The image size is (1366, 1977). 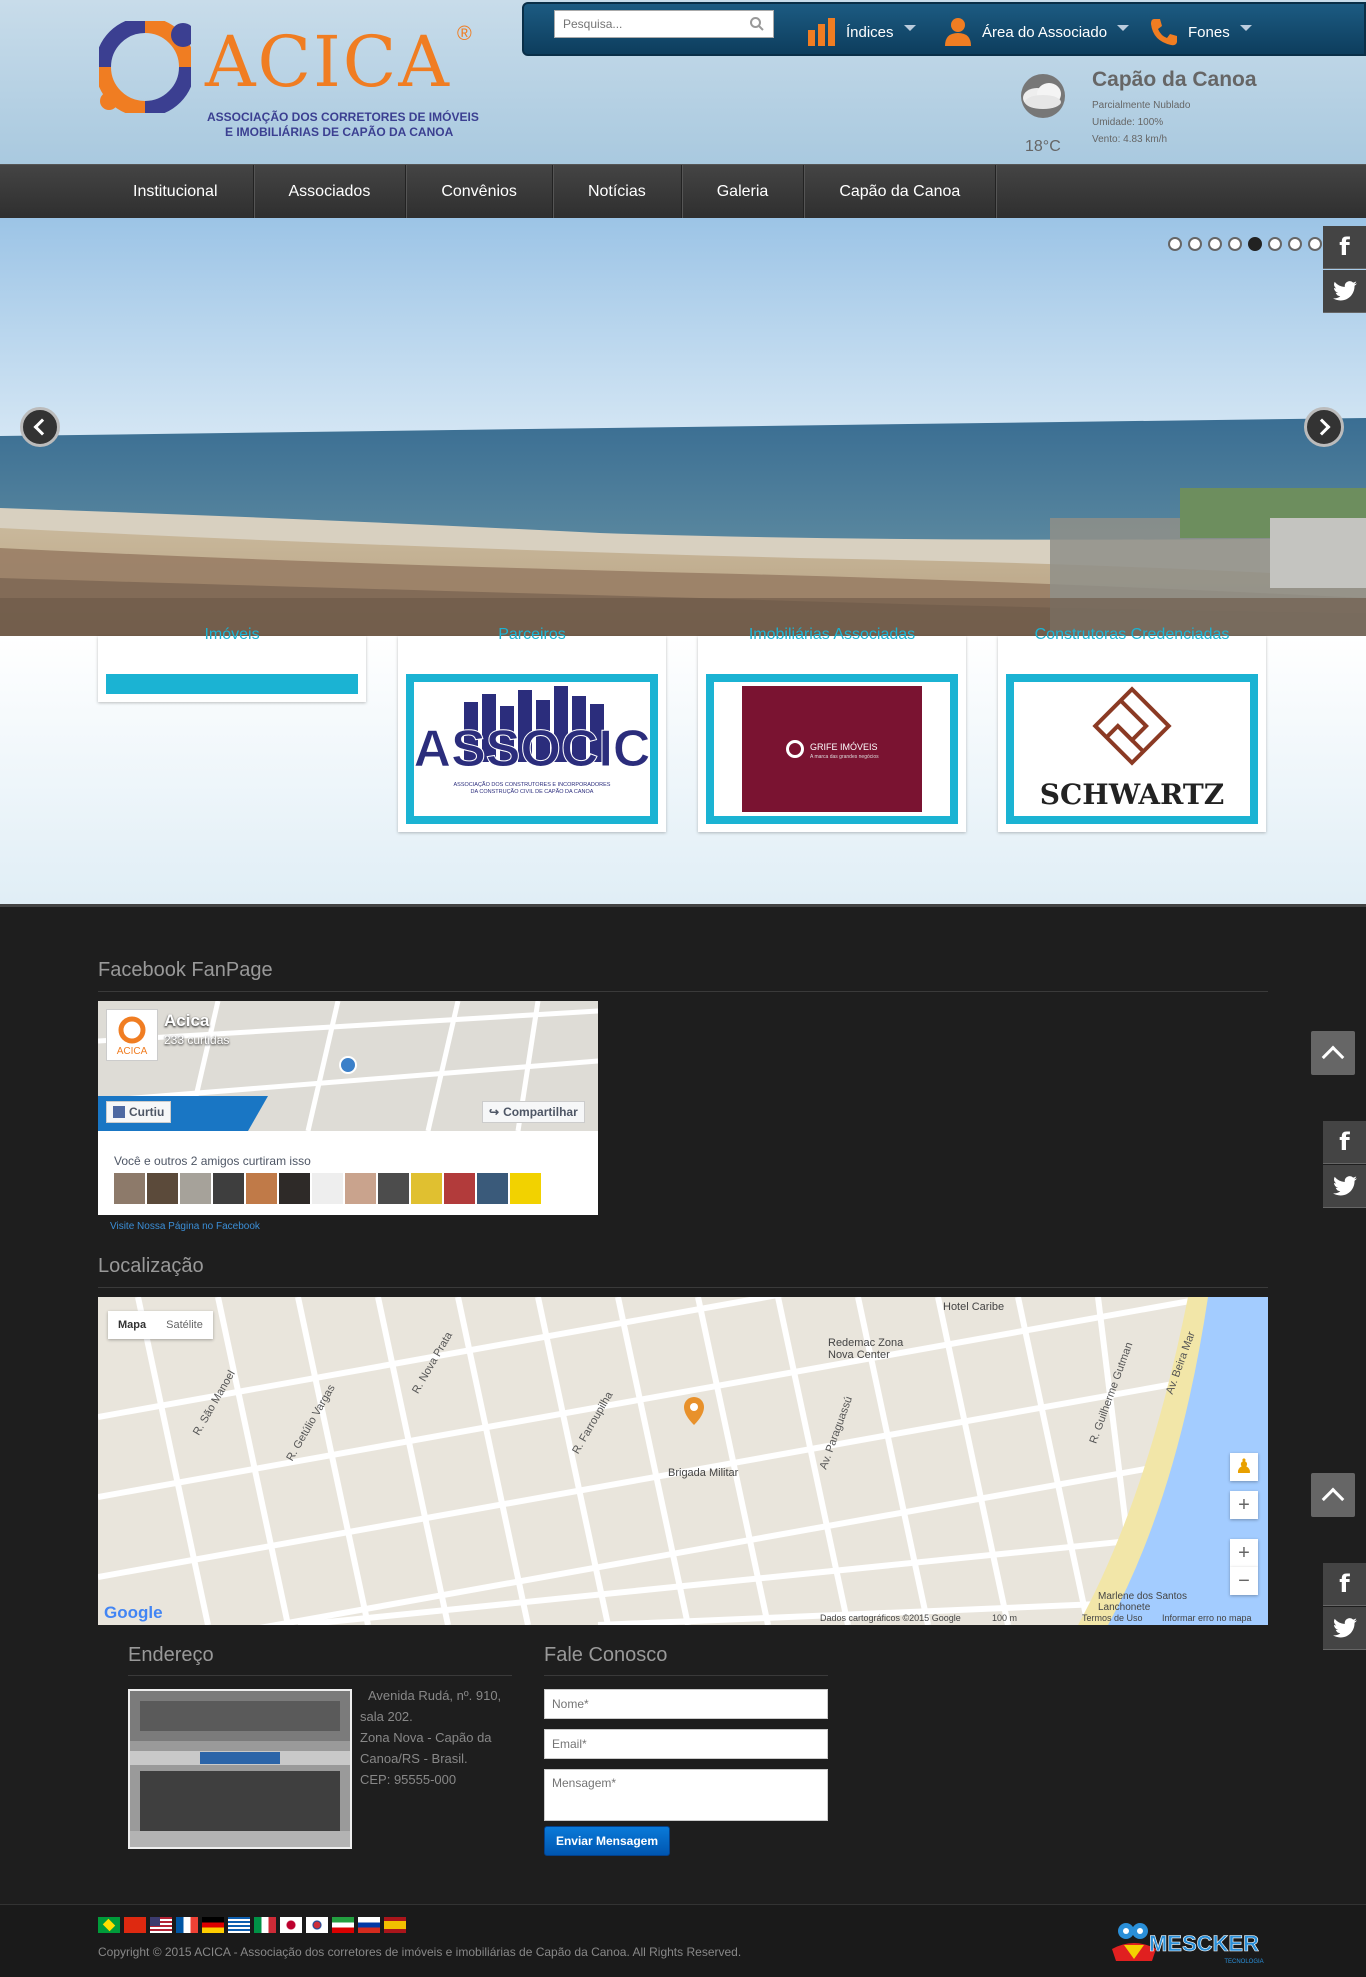 What do you see at coordinates (132, 1325) in the screenshot?
I see `tab-map: Mapa` at bounding box center [132, 1325].